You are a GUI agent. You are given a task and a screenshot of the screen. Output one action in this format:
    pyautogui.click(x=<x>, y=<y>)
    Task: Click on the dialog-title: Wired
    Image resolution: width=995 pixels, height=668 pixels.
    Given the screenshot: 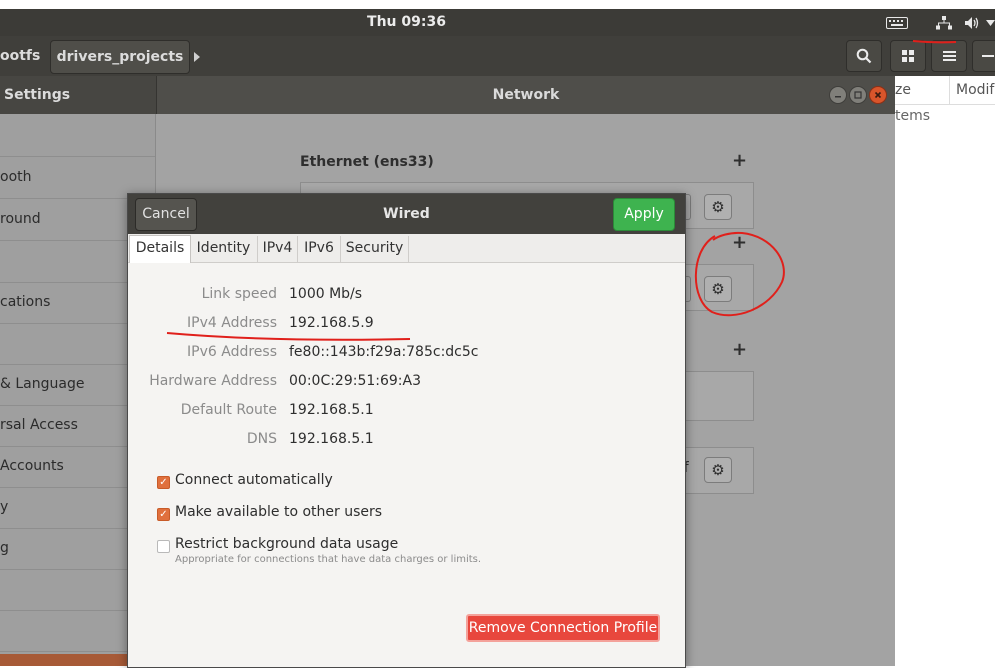 What is the action you would take?
    pyautogui.click(x=406, y=214)
    